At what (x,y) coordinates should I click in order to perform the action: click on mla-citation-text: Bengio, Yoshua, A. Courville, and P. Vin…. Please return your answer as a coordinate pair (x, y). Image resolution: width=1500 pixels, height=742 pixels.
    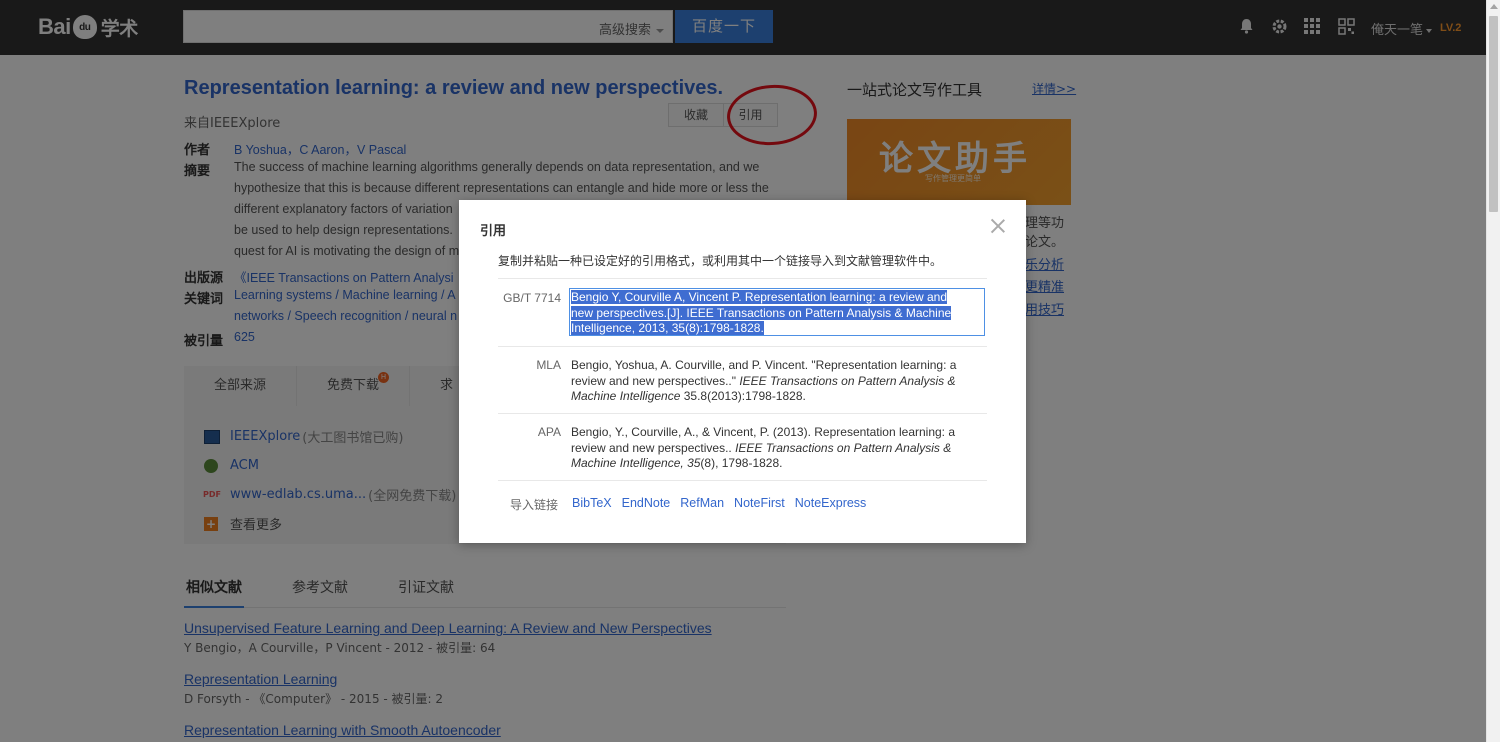
    Looking at the image, I should click on (778, 381).